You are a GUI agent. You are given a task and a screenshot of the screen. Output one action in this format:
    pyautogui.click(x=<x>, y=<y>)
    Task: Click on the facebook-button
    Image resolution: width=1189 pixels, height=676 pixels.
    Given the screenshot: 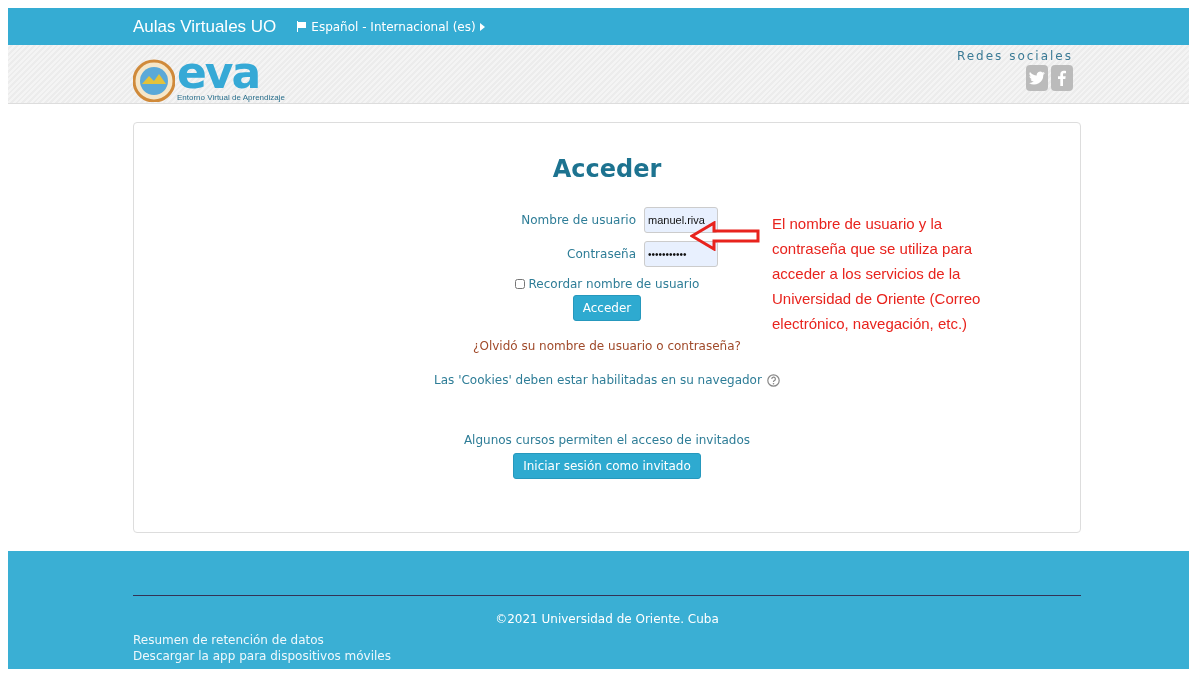 What is the action you would take?
    pyautogui.click(x=1062, y=78)
    